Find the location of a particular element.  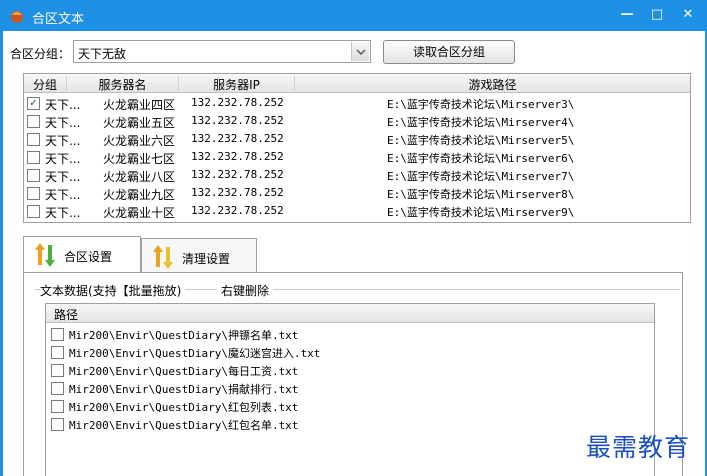

read-group-button: 读取合区分组 is located at coordinates (449, 52).